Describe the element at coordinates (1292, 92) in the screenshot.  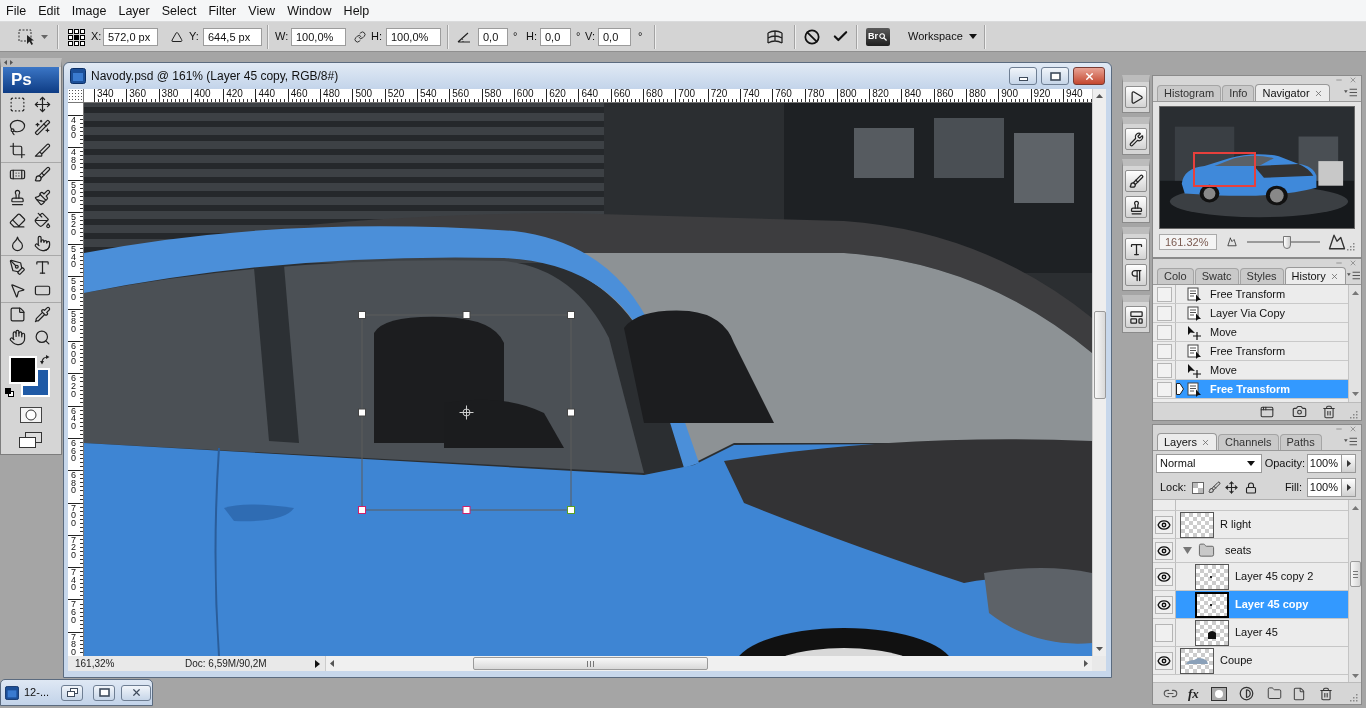
I see `panel-tab: Navigator` at that location.